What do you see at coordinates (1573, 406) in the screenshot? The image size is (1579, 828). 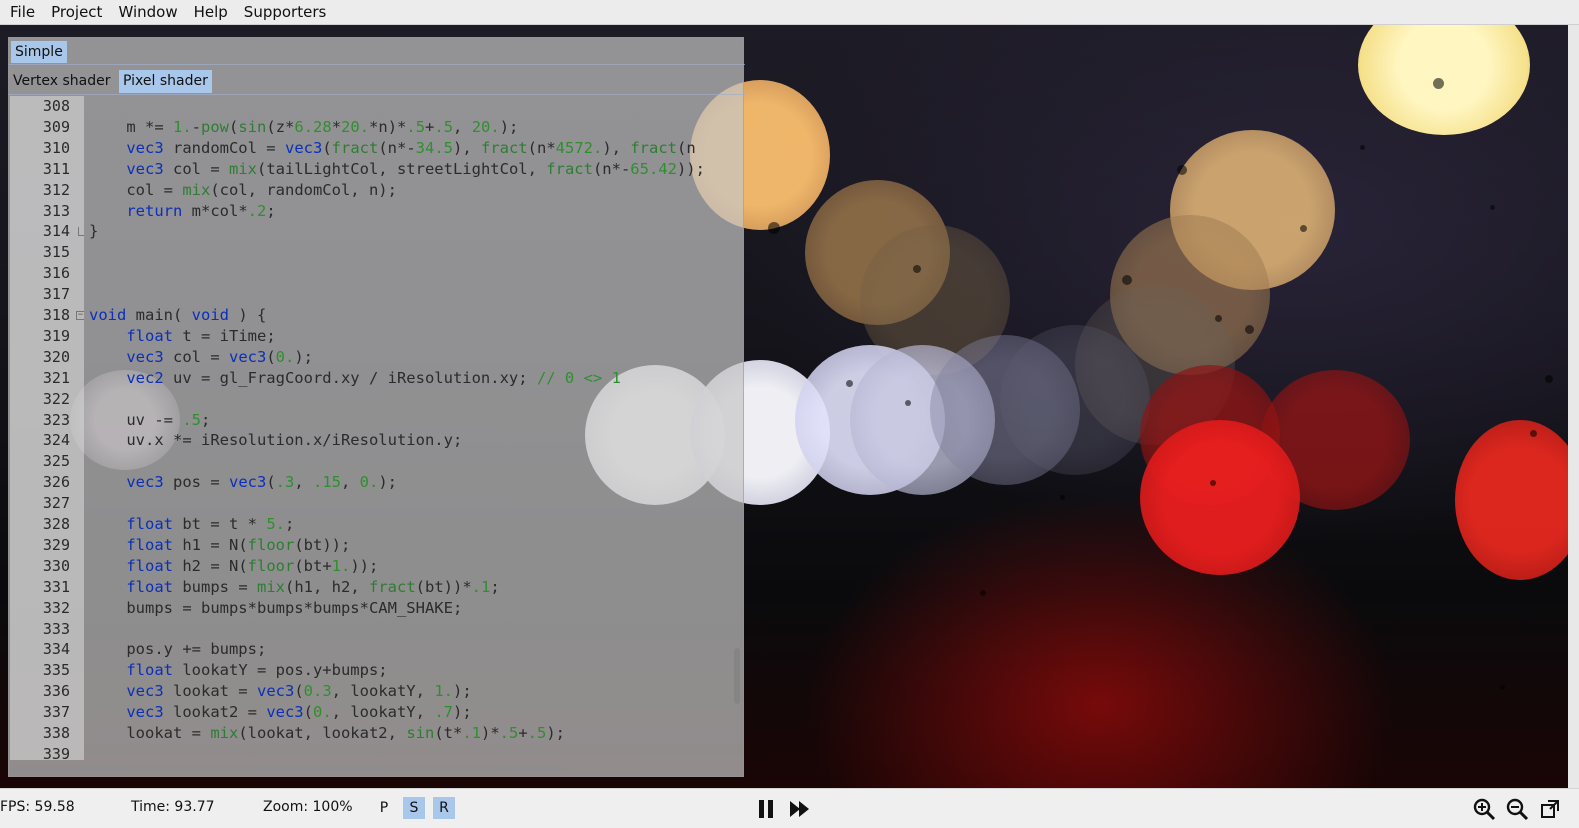 I see `window-right-edge` at bounding box center [1573, 406].